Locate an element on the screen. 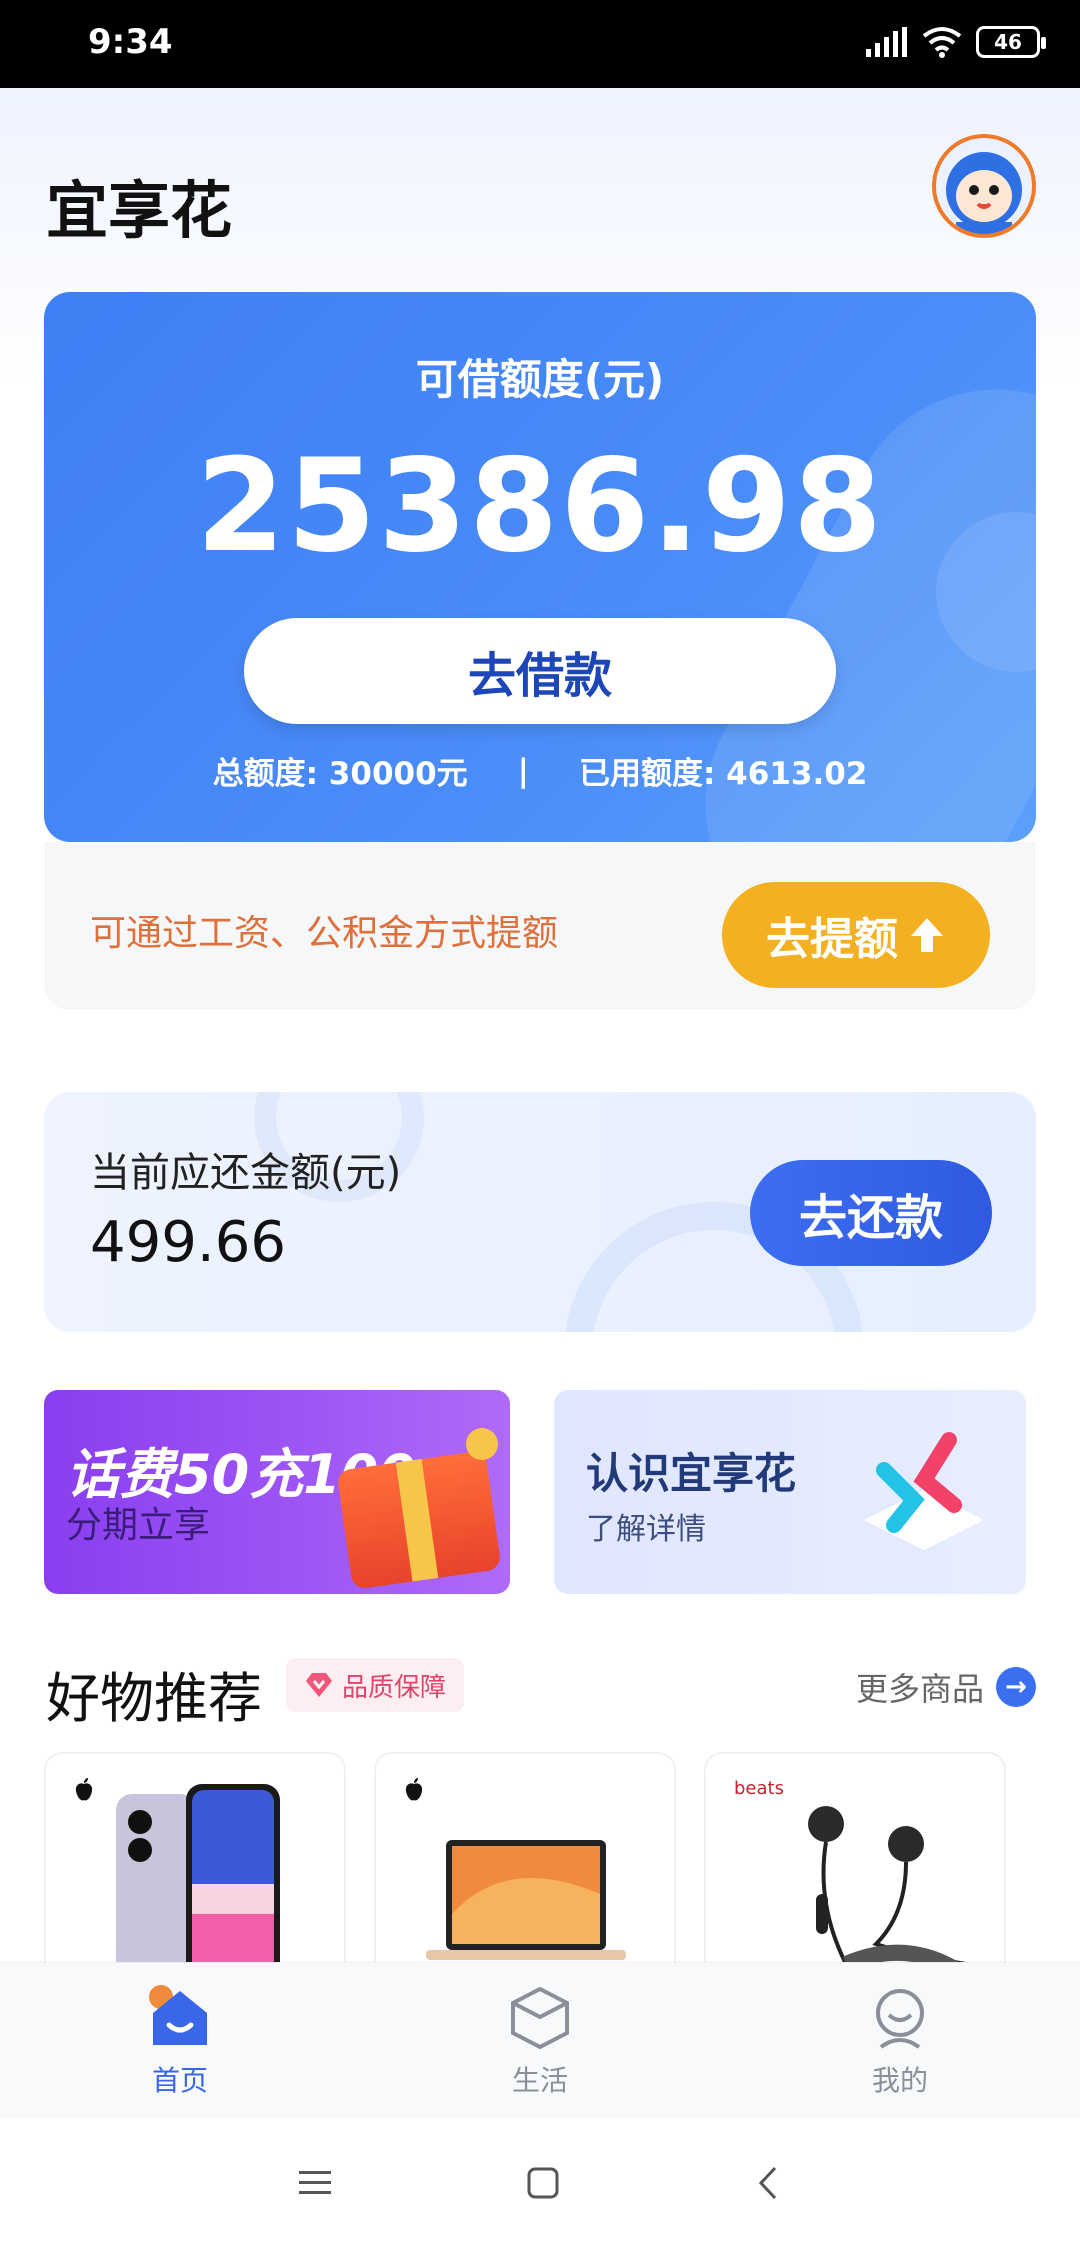  more-products-link: 更多商品 → is located at coordinates (946, 1687).